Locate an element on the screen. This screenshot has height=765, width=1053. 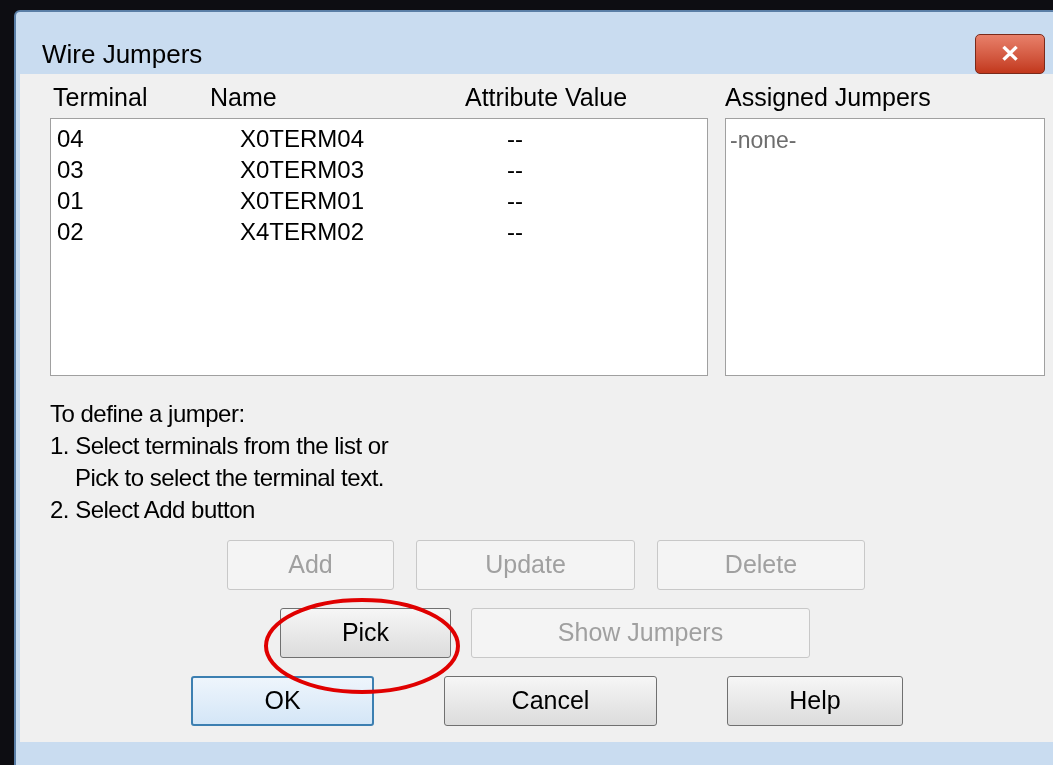
assigned-jumpers-list: -none- is located at coordinates (885, 247).